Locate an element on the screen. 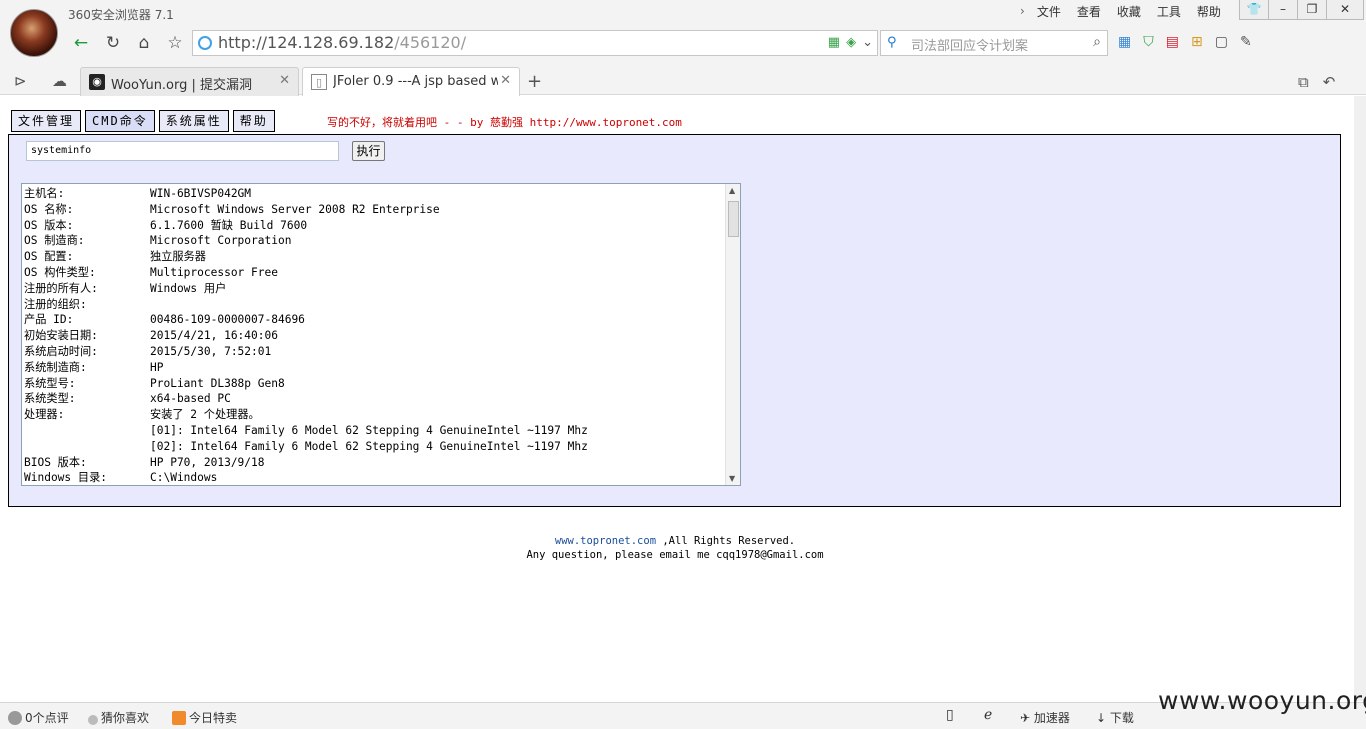 Image resolution: width=1366 pixels, height=729 pixels. ie-icon: ℯ is located at coordinates (988, 715).